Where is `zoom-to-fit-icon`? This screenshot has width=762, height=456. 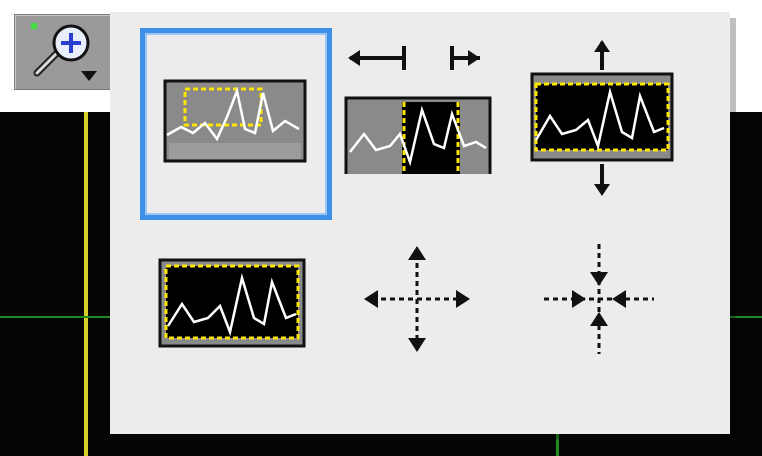 zoom-to-fit-icon is located at coordinates (232, 303).